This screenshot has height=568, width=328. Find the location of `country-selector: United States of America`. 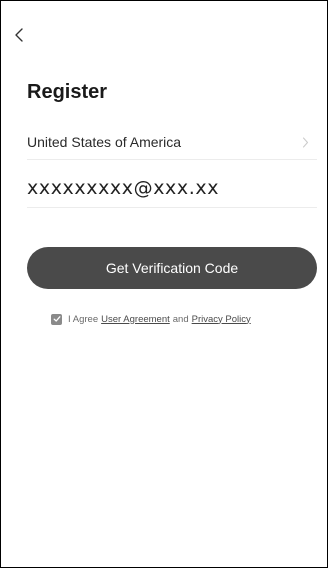

country-selector: United States of America is located at coordinates (172, 142).